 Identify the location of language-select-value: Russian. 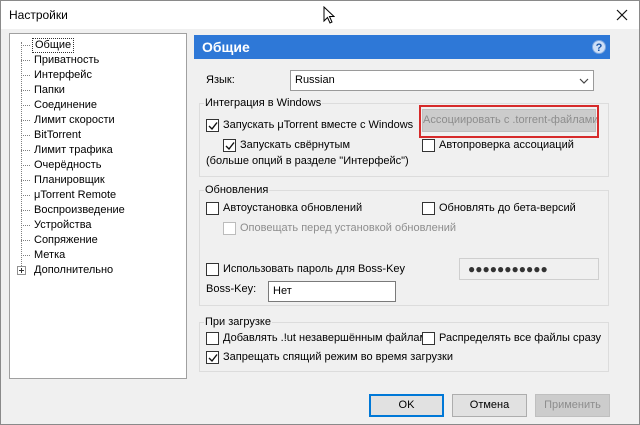
(315, 80).